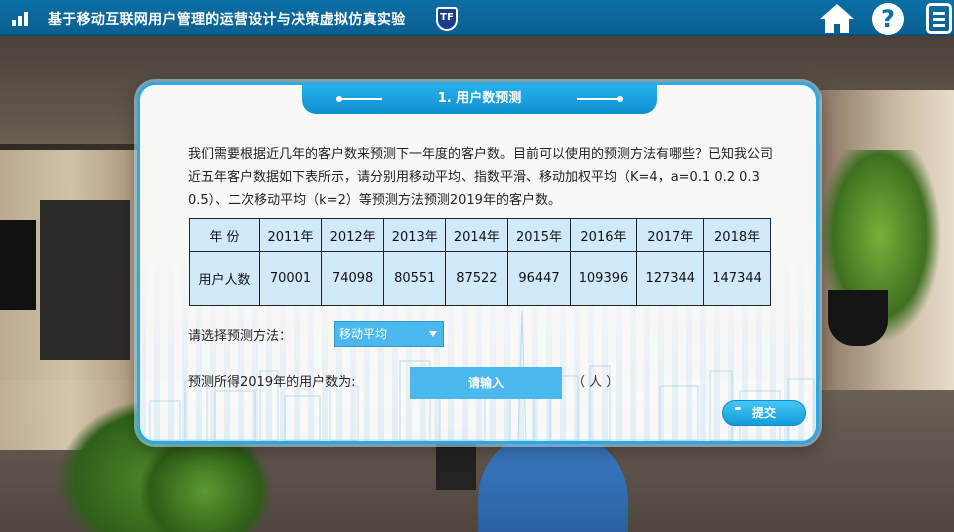 The height and width of the screenshot is (532, 954). Describe the element at coordinates (670, 235) in the screenshot. I see `table-year-cell: 2017年` at that location.